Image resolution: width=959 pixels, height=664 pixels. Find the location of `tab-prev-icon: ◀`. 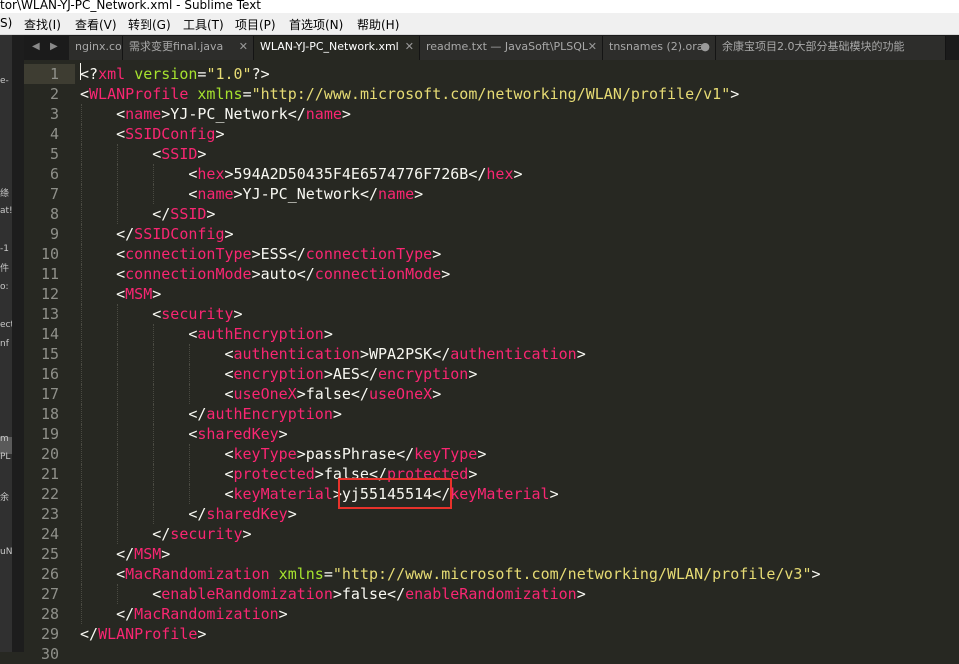

tab-prev-icon: ◀ is located at coordinates (36, 46).